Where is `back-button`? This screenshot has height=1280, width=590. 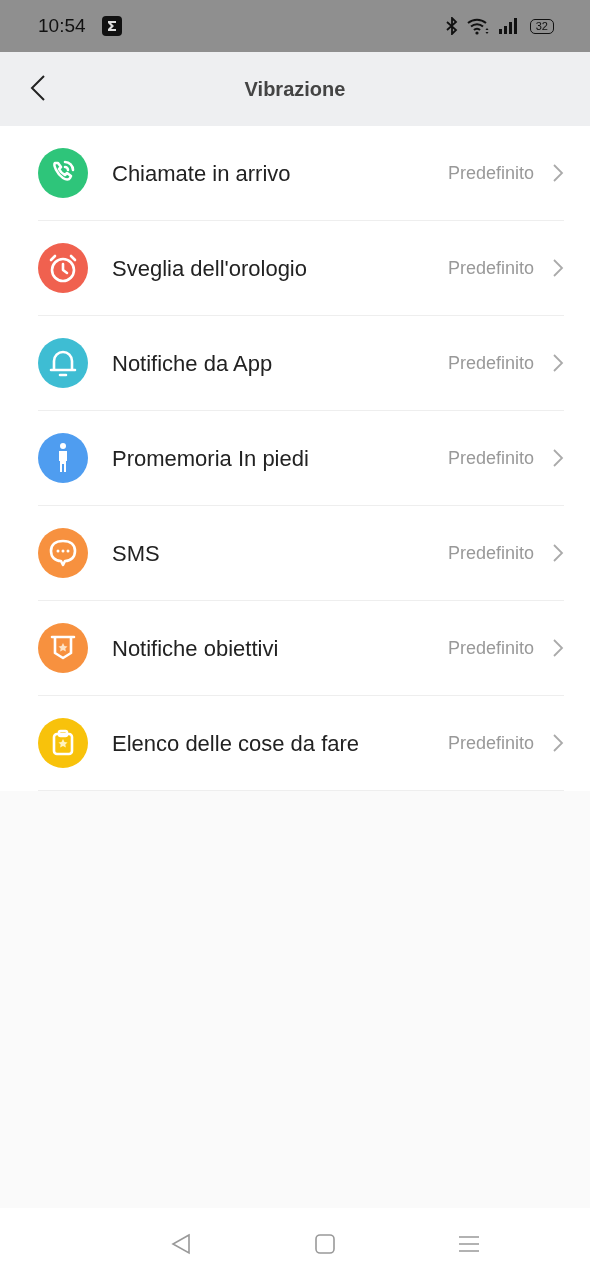 back-button is located at coordinates (38, 88).